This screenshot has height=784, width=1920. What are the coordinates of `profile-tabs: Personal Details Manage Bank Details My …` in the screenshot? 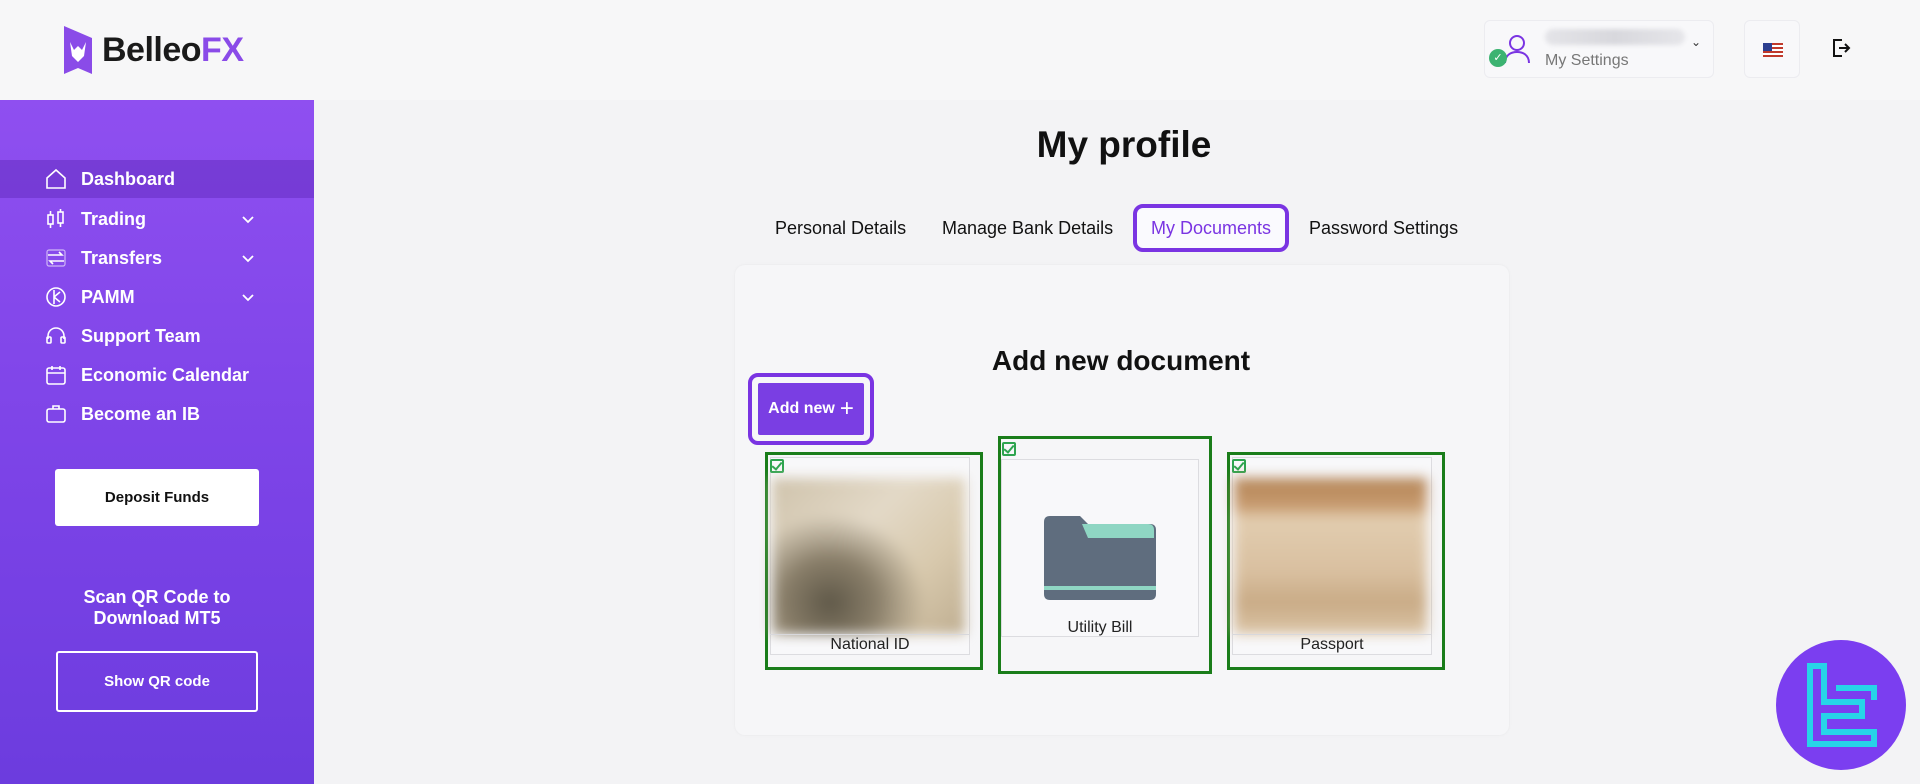 It's located at (960, 228).